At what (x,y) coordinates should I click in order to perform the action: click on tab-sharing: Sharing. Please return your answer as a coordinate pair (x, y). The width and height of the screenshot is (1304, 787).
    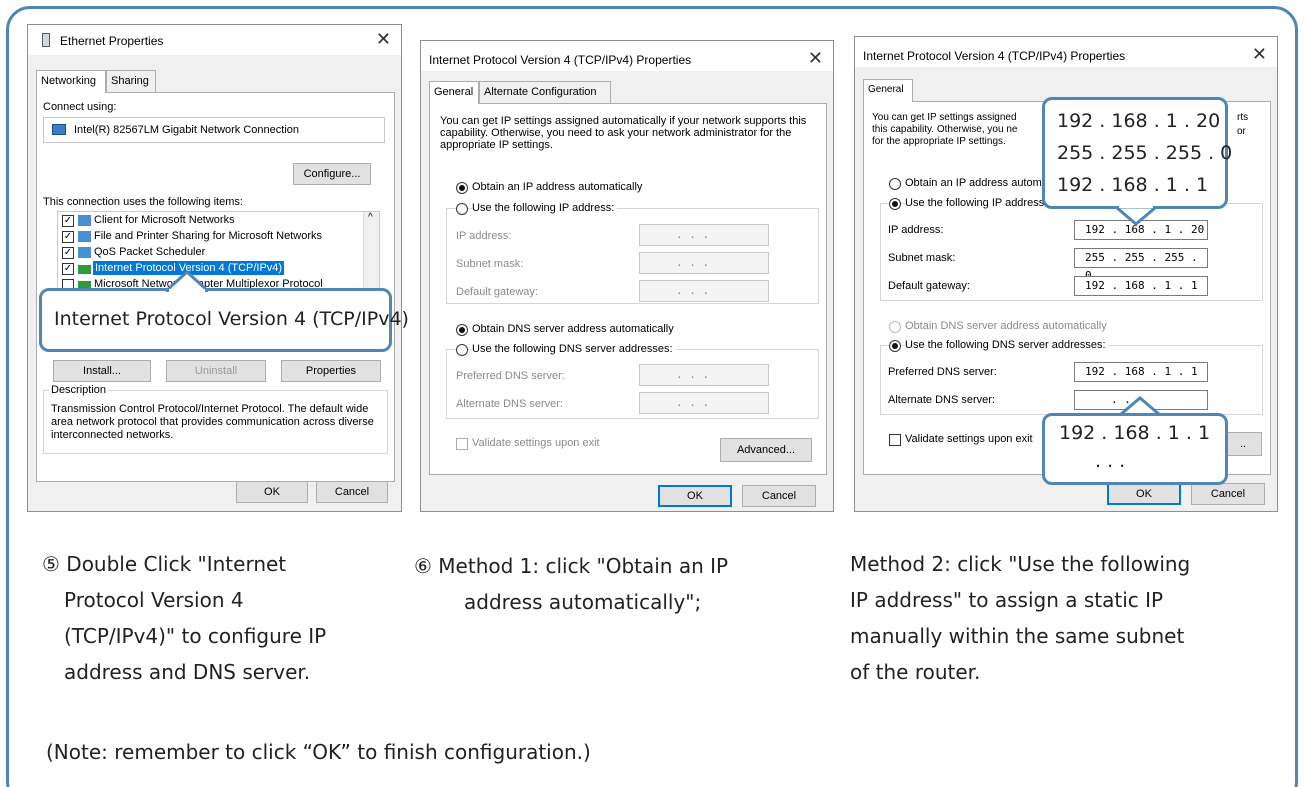
    Looking at the image, I should click on (131, 81).